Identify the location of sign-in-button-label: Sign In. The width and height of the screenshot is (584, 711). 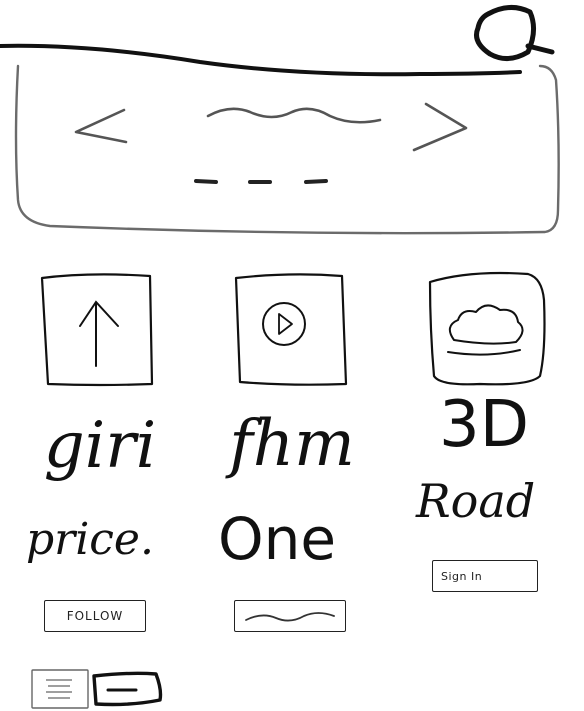
(462, 576).